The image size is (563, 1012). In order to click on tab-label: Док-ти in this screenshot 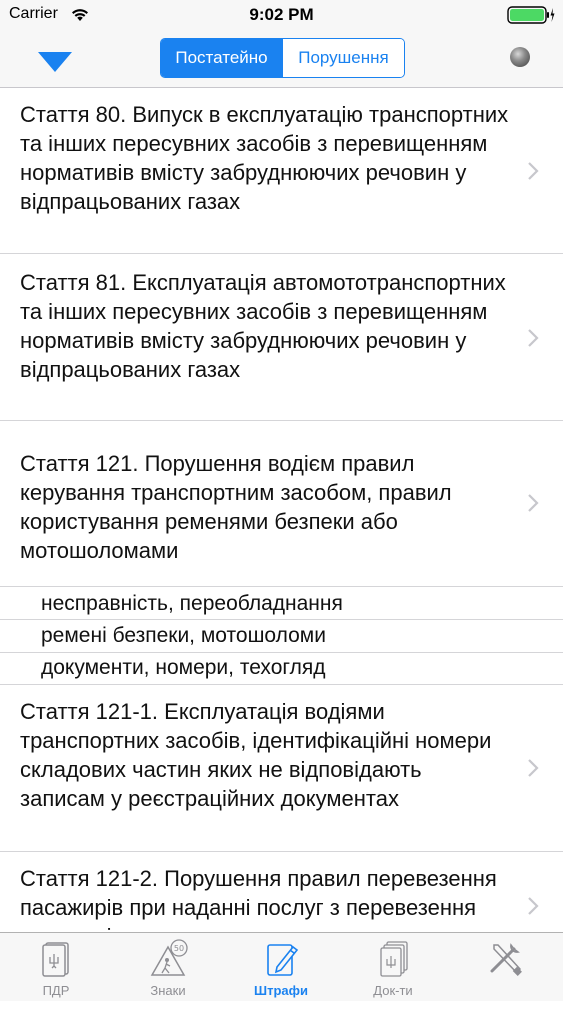, I will do `click(393, 990)`.